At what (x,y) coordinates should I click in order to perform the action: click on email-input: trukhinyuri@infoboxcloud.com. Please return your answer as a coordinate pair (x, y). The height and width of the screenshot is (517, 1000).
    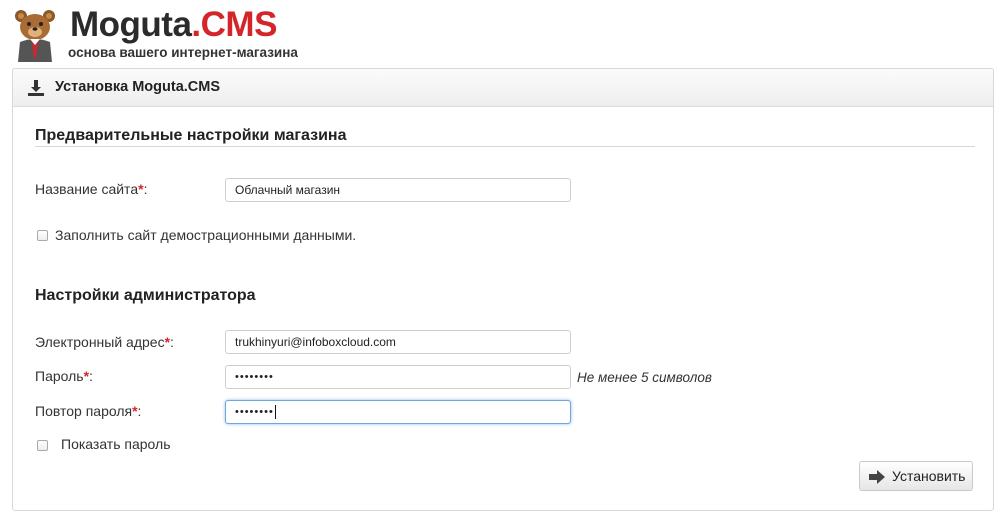
    Looking at the image, I should click on (398, 342).